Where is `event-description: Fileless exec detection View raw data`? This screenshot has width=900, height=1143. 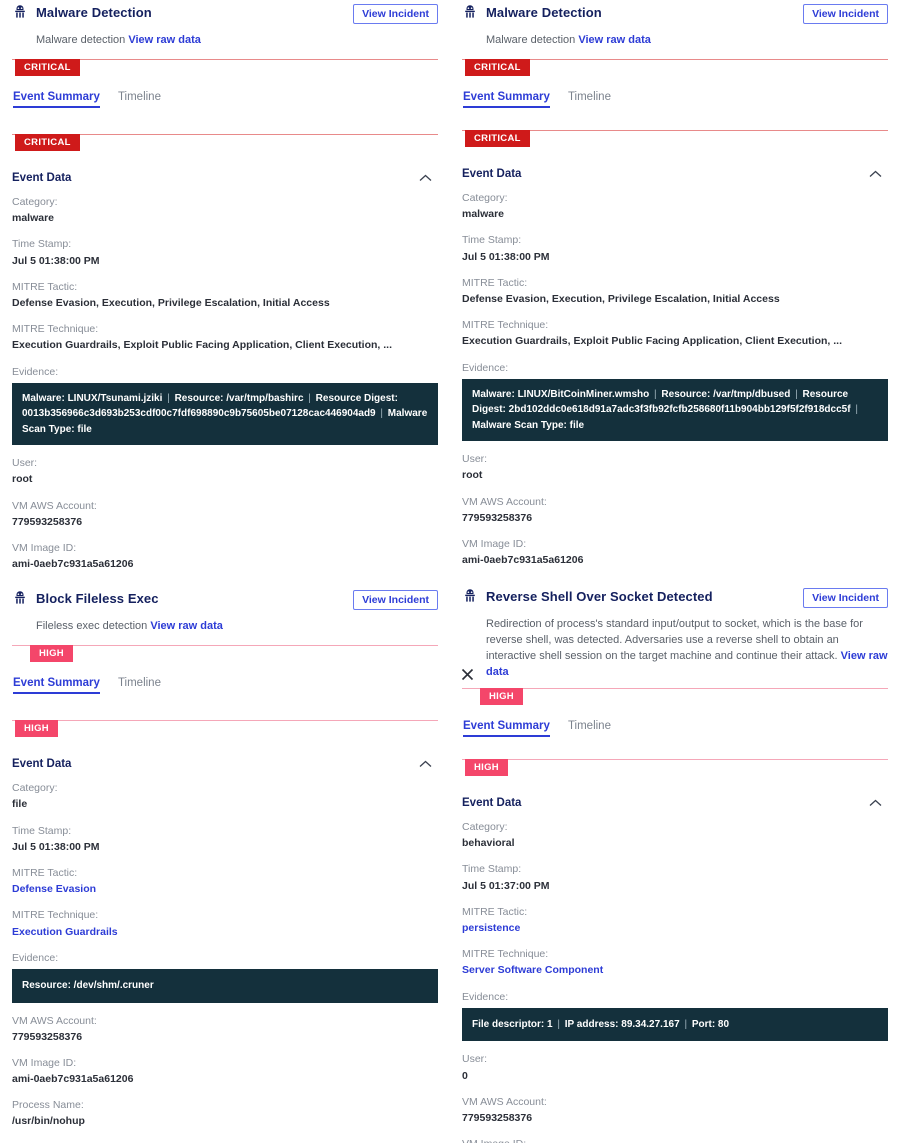
event-description: Fileless exec detection View raw data is located at coordinates (236, 627).